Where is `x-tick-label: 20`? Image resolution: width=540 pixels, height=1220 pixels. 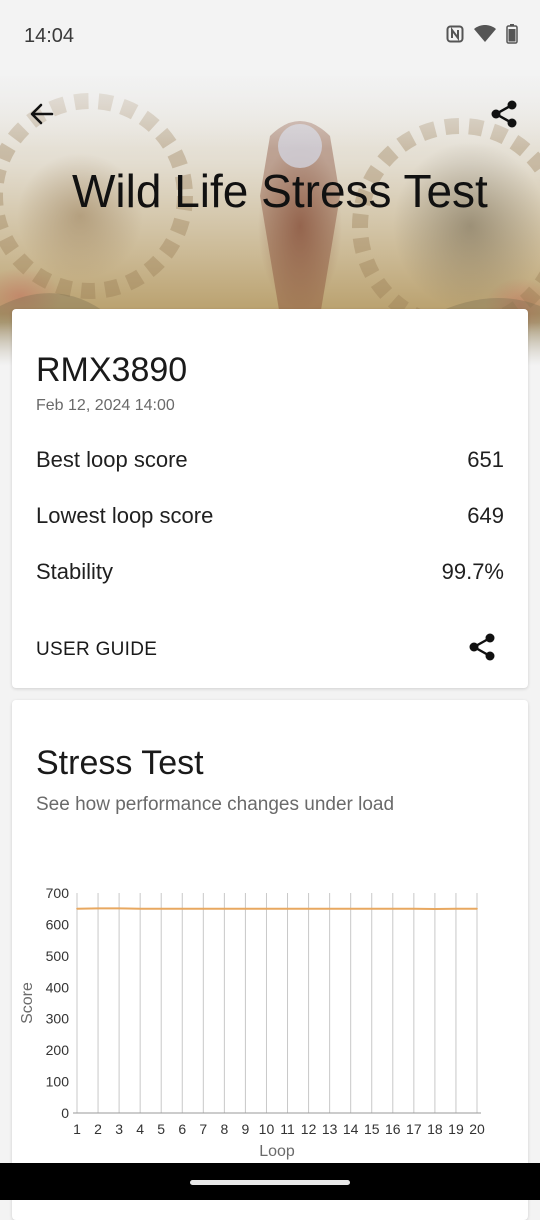
x-tick-label: 20 is located at coordinates (477, 1129).